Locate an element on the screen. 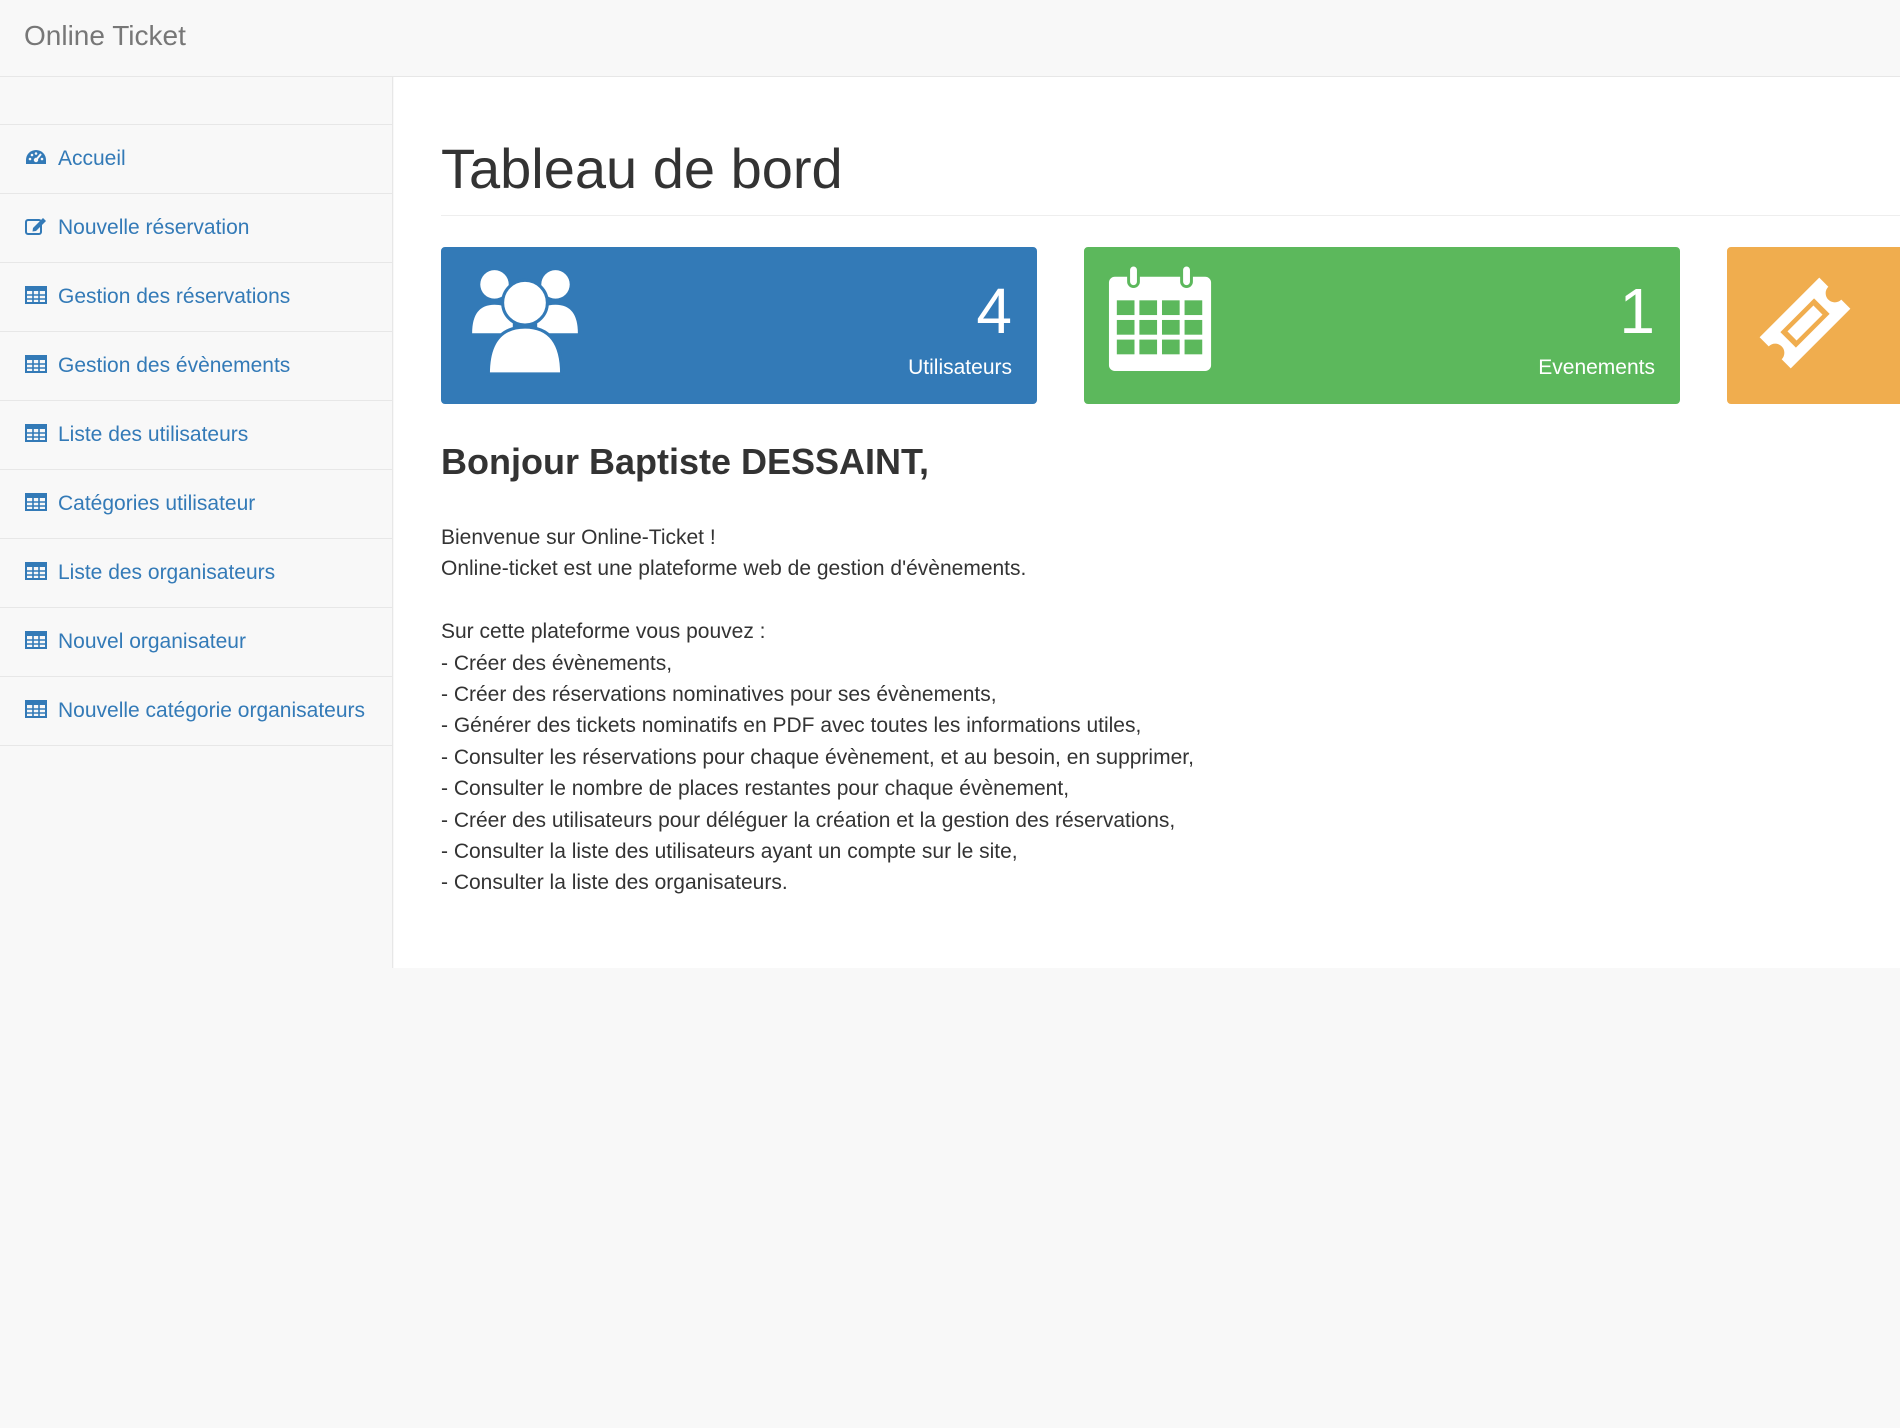 The image size is (1900, 1428). calendar-icon is located at coordinates (1160, 317).